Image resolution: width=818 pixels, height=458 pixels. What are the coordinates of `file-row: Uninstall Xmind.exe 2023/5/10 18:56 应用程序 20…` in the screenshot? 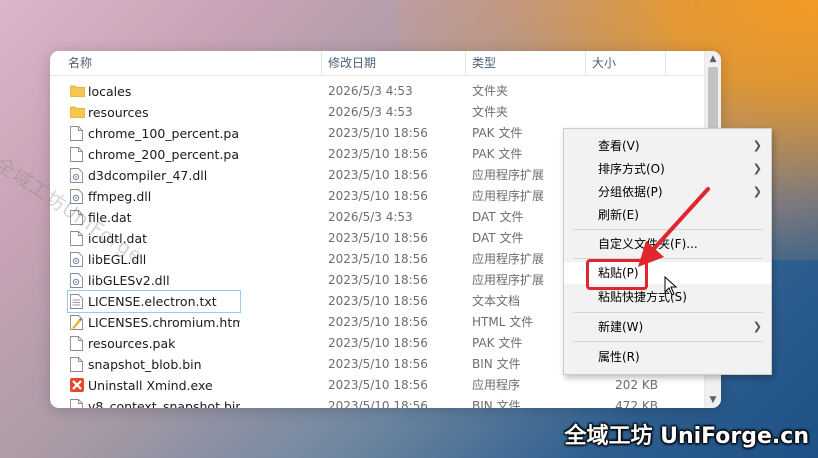 It's located at (377, 385).